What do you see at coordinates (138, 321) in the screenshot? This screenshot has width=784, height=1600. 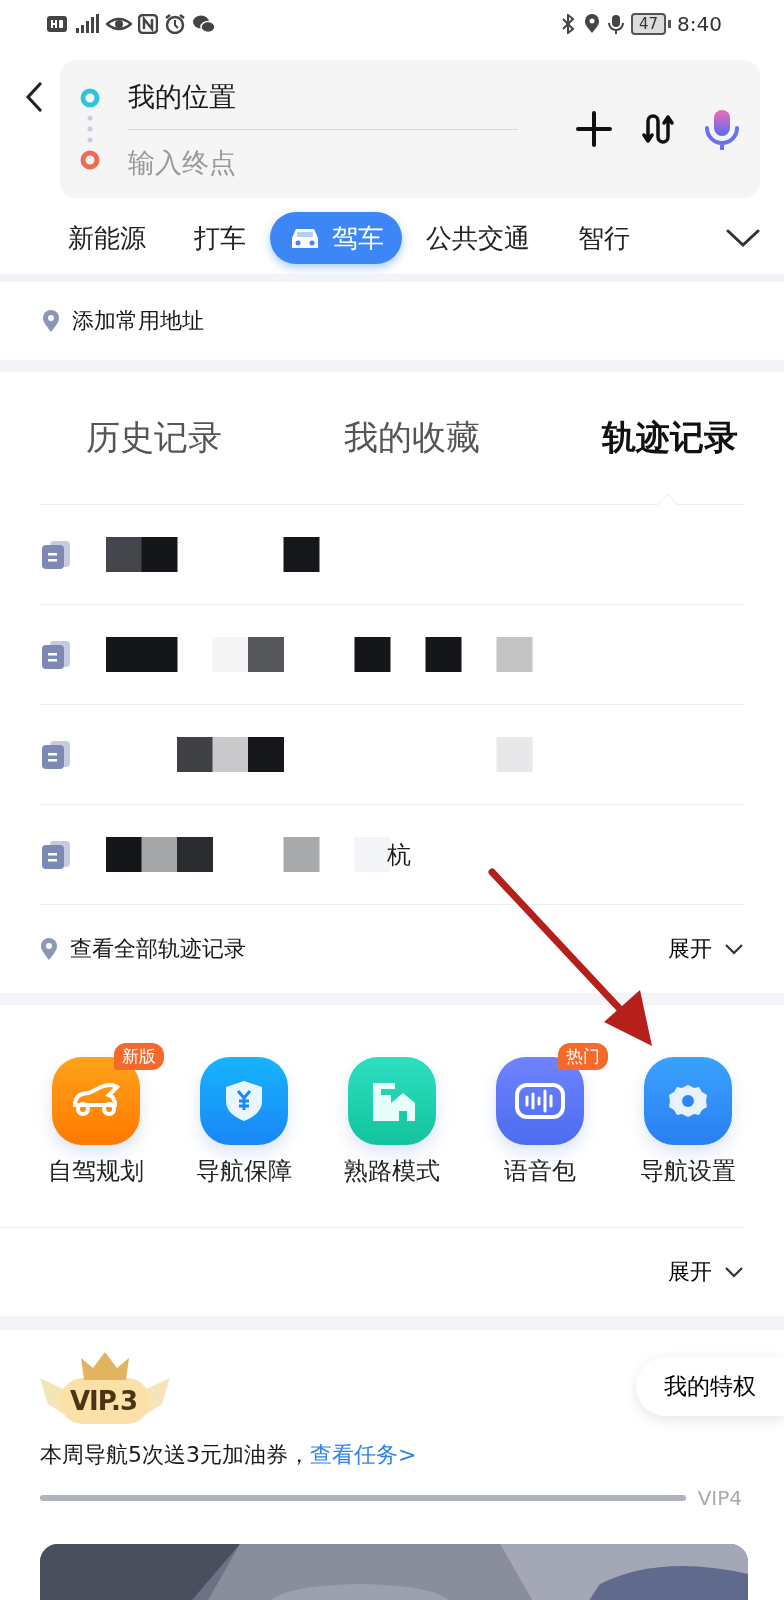 I see `add-address-link: 添加常用地址` at bounding box center [138, 321].